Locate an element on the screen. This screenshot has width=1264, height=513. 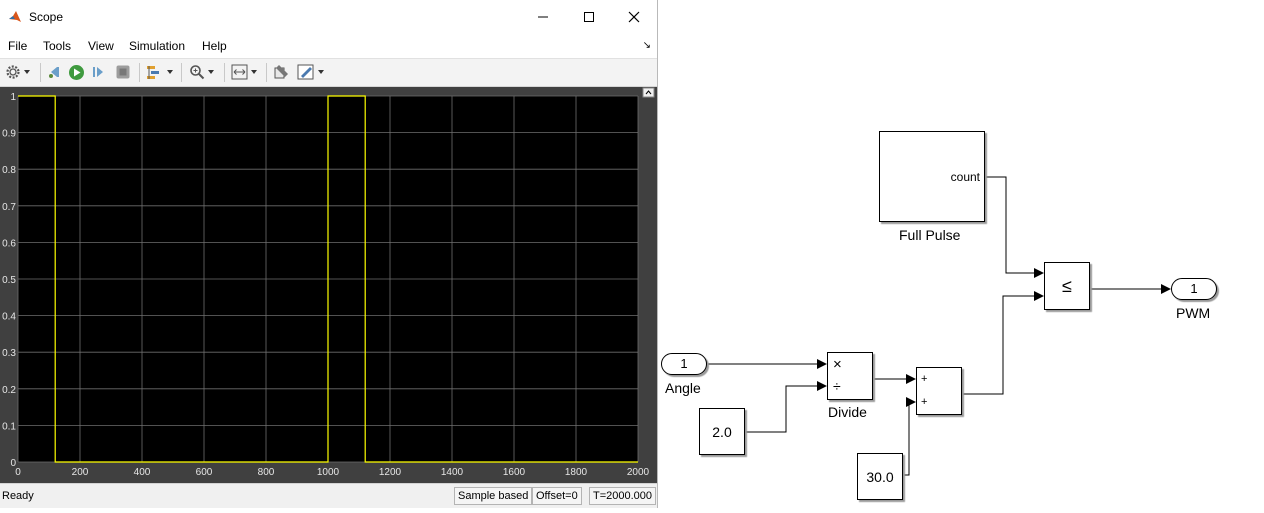
y-tick-label: 0.9 is located at coordinates (9, 134).